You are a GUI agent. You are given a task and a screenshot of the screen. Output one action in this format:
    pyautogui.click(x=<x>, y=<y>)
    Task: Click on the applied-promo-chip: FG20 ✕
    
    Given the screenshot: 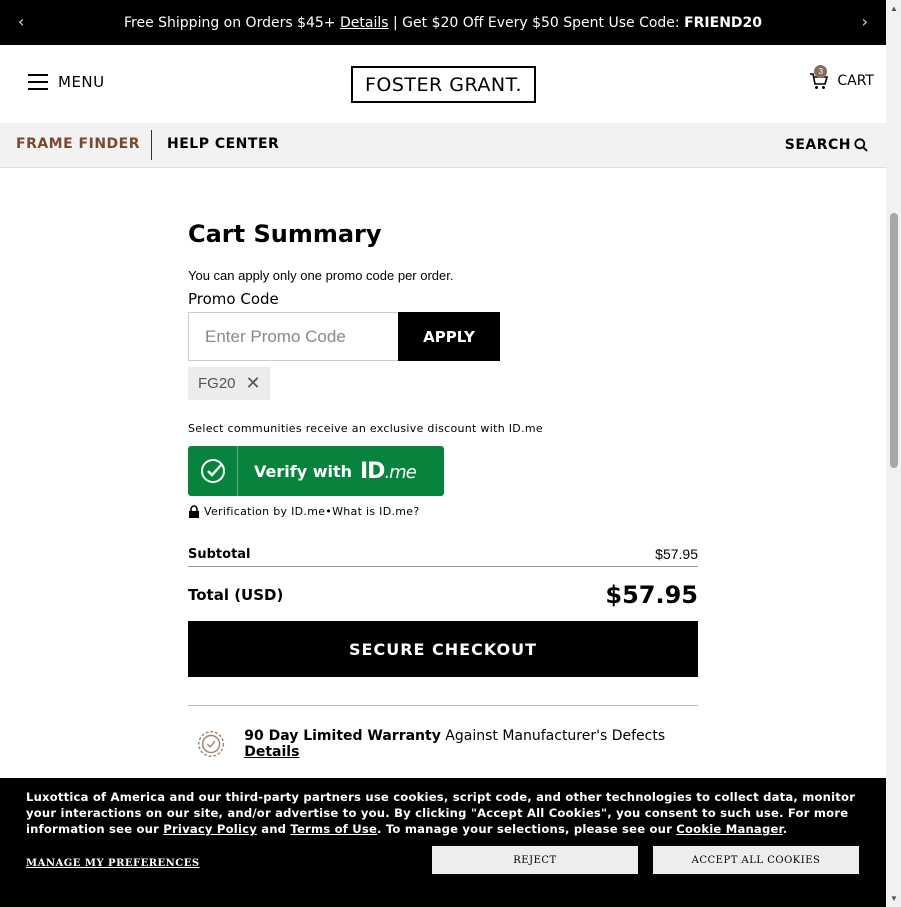 What is the action you would take?
    pyautogui.click(x=229, y=383)
    